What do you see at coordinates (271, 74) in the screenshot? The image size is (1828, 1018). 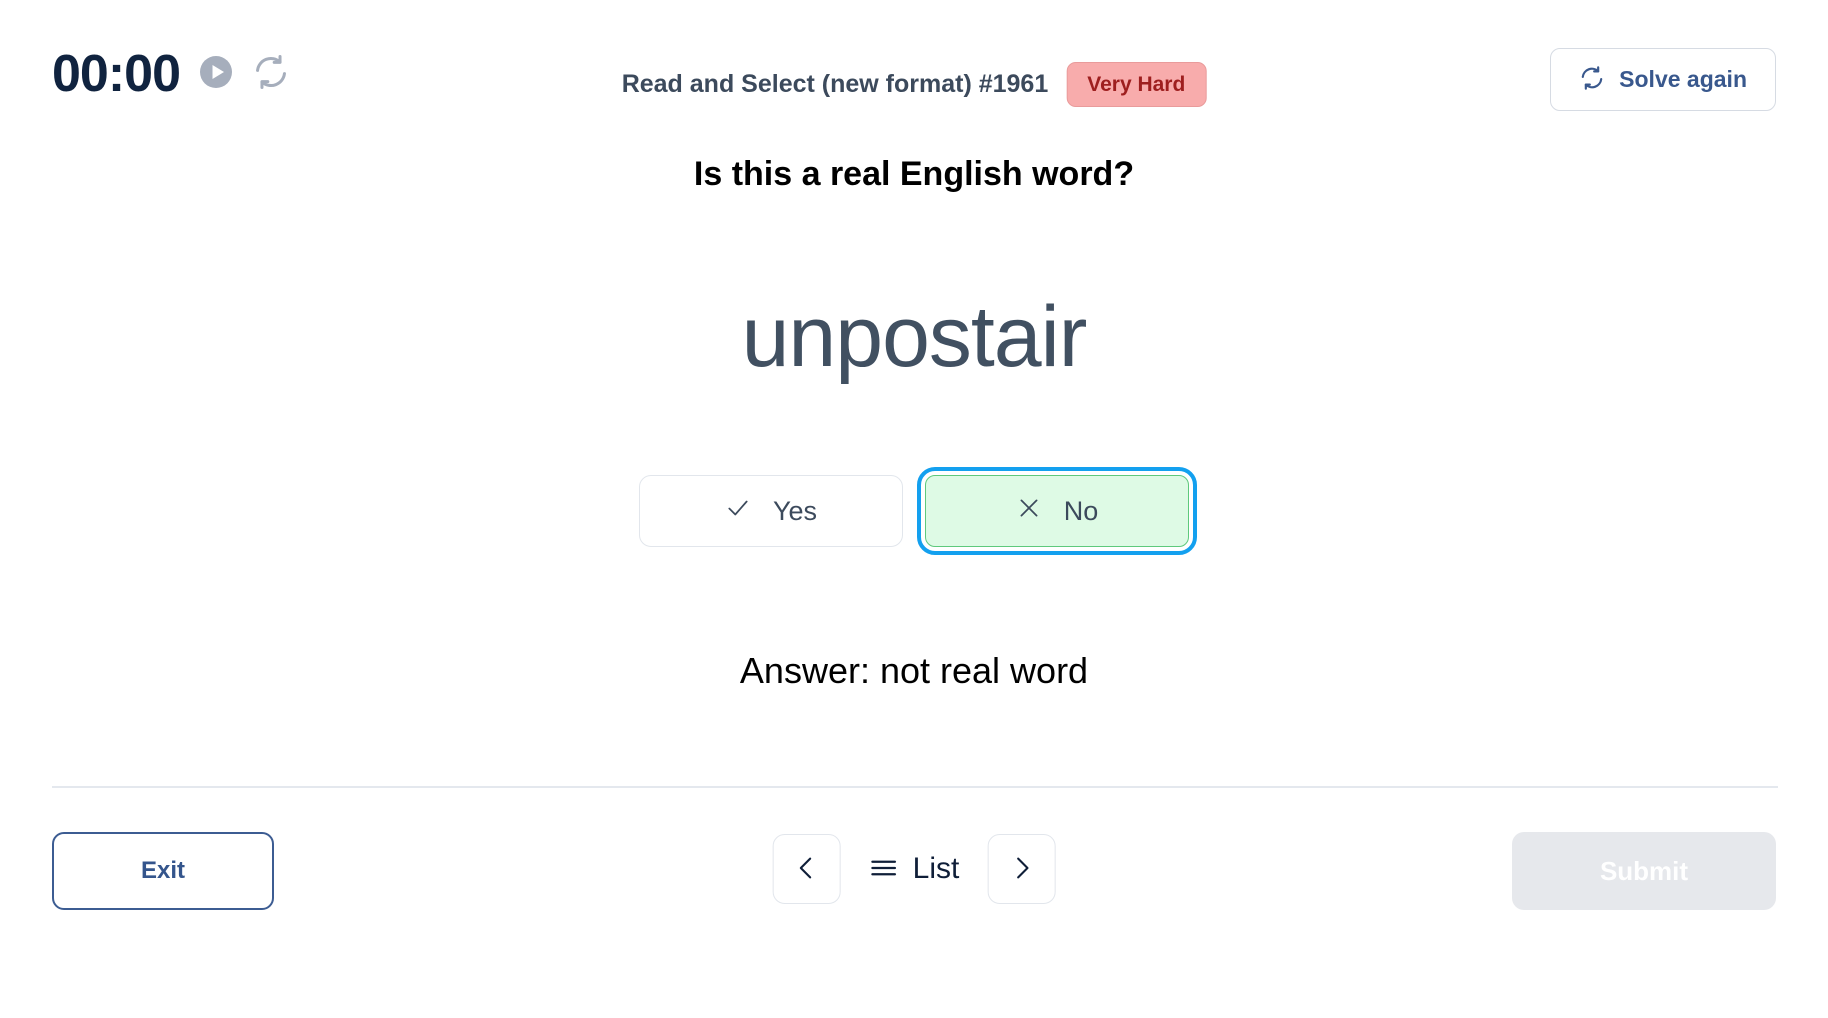 I see `reset-refresh-icon` at bounding box center [271, 74].